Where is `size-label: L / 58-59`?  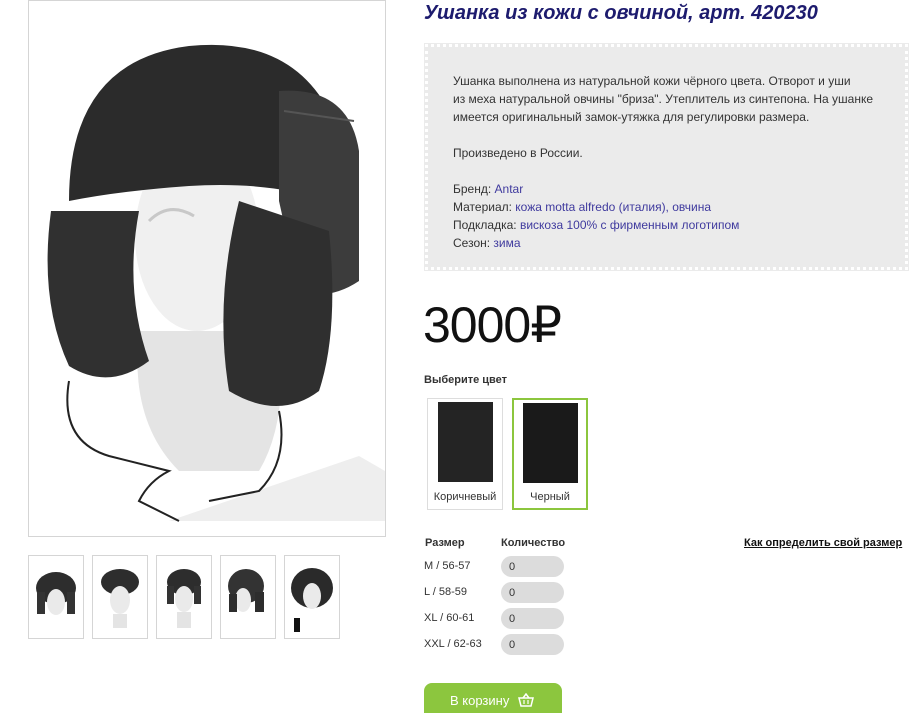
size-label: L / 58-59 is located at coordinates (446, 592).